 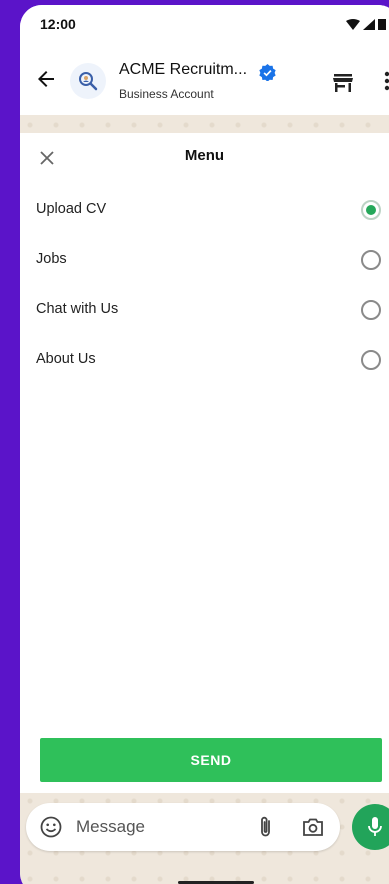 I want to click on status-time: 12:00, so click(x=58, y=24).